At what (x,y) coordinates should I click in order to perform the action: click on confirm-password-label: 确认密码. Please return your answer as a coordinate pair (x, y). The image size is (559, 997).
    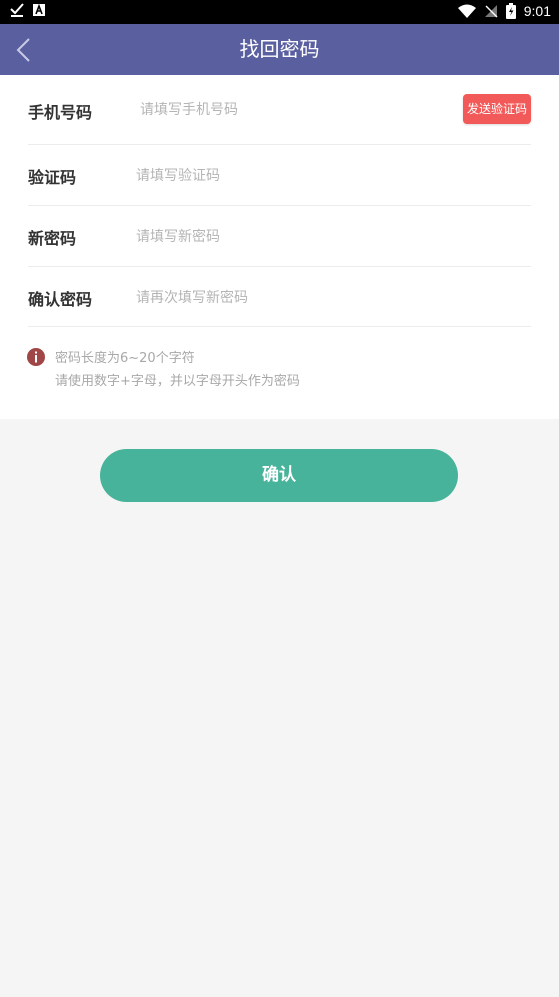
    Looking at the image, I should click on (60, 299).